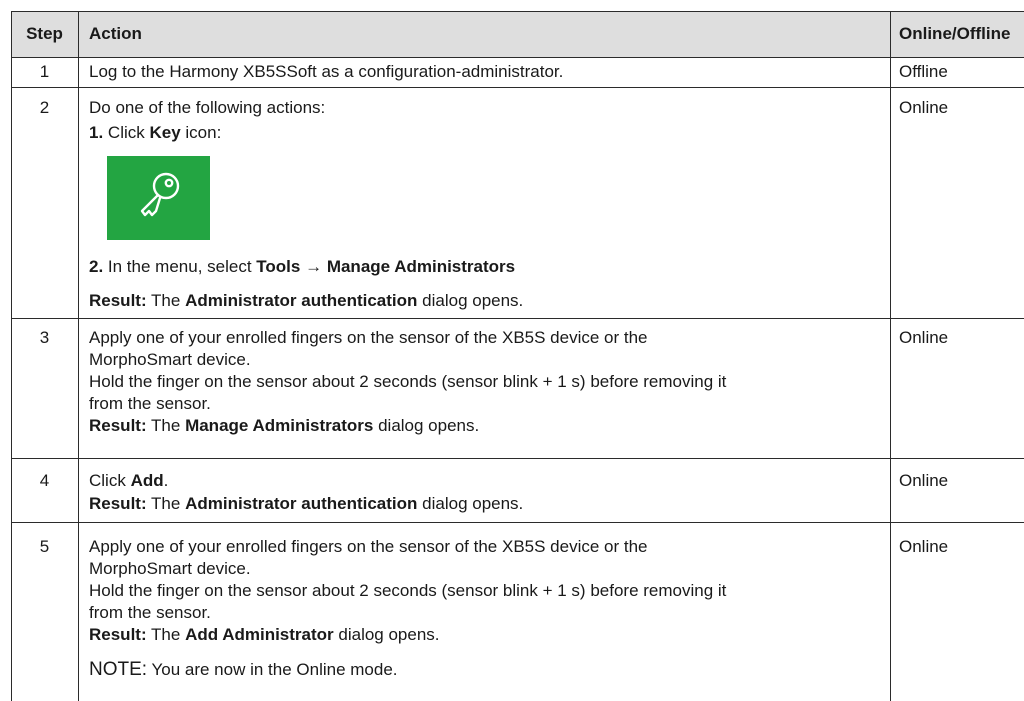 This screenshot has width=1024, height=701. What do you see at coordinates (44, 546) in the screenshot?
I see `step-number: 5` at bounding box center [44, 546].